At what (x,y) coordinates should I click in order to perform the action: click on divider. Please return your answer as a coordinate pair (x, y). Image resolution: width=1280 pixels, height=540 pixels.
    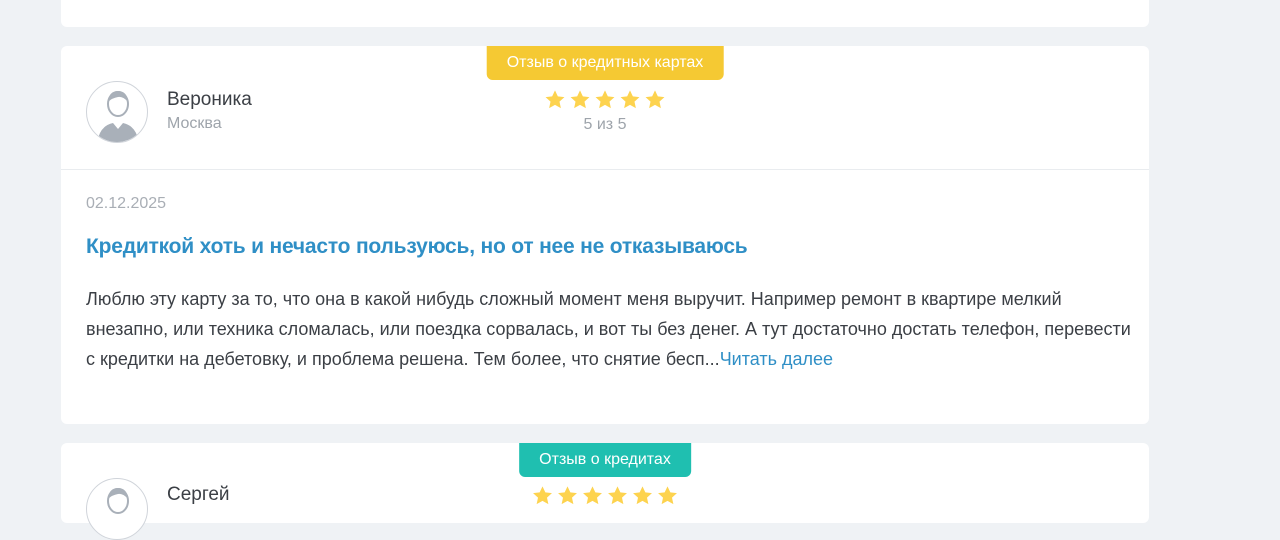
    Looking at the image, I should click on (605, 169).